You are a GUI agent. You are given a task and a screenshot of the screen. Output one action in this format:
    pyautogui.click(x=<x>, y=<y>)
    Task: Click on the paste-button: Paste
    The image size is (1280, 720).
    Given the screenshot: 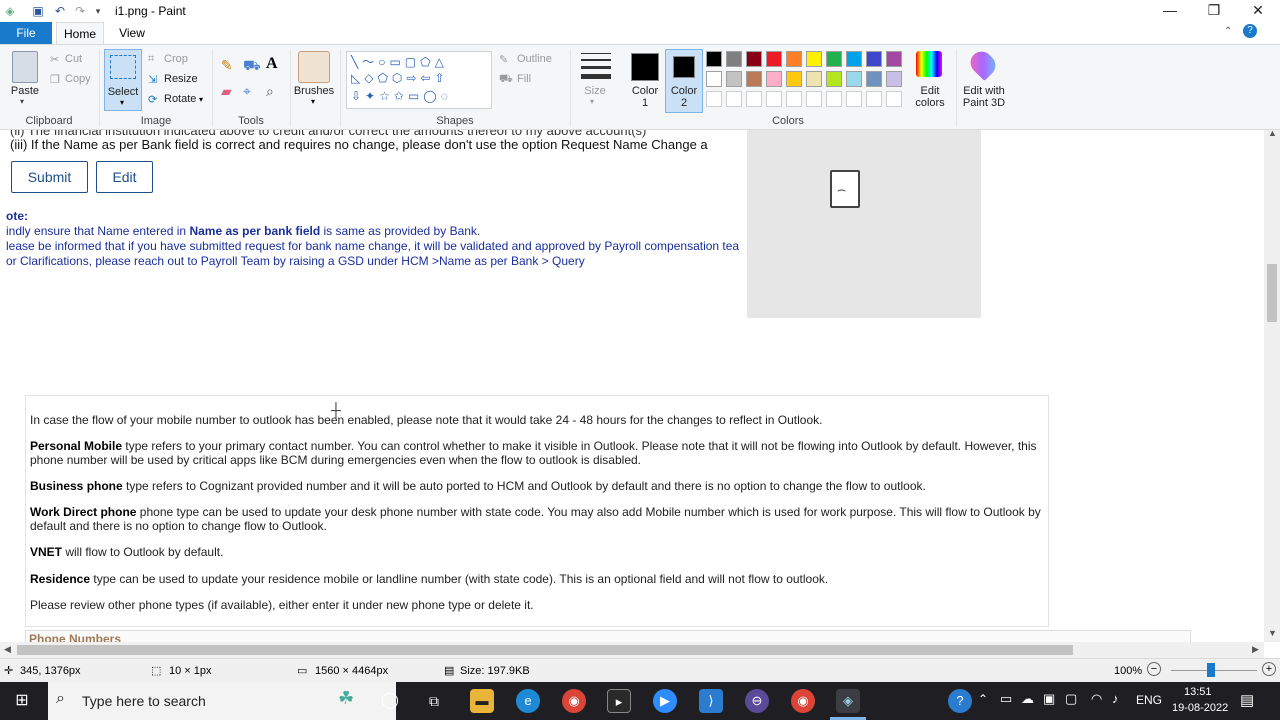 What is the action you would take?
    pyautogui.click(x=25, y=91)
    